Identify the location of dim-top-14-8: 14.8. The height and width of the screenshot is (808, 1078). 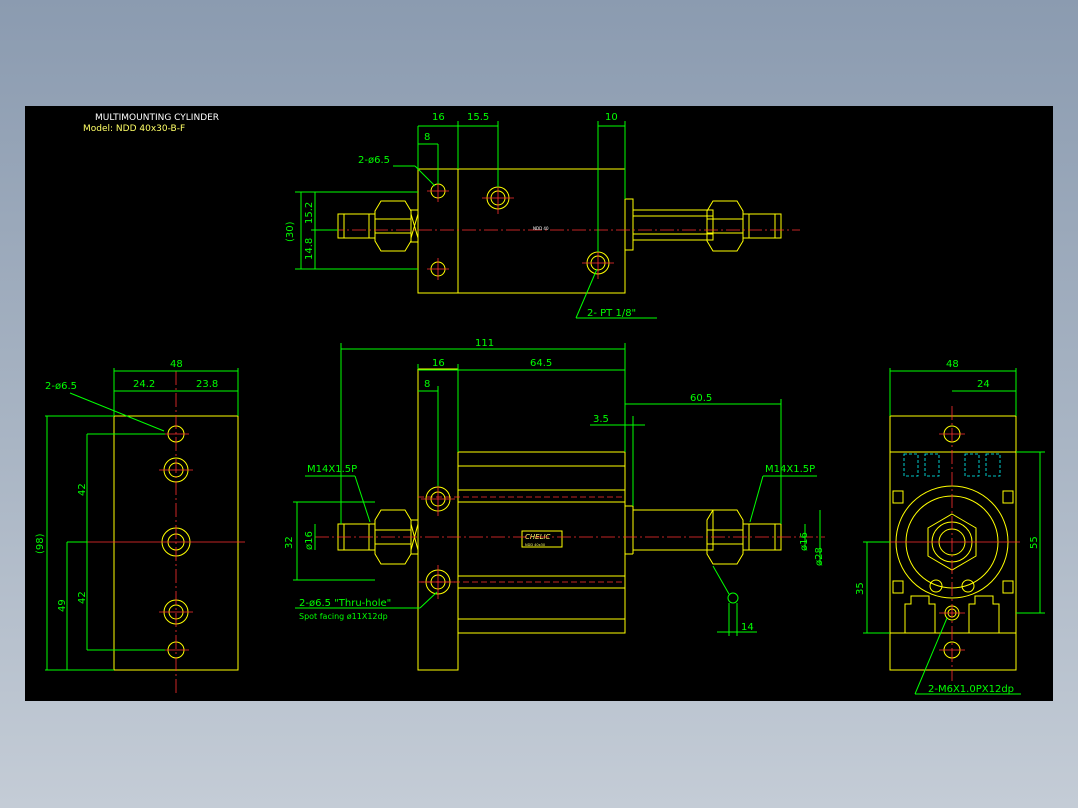
(309, 249).